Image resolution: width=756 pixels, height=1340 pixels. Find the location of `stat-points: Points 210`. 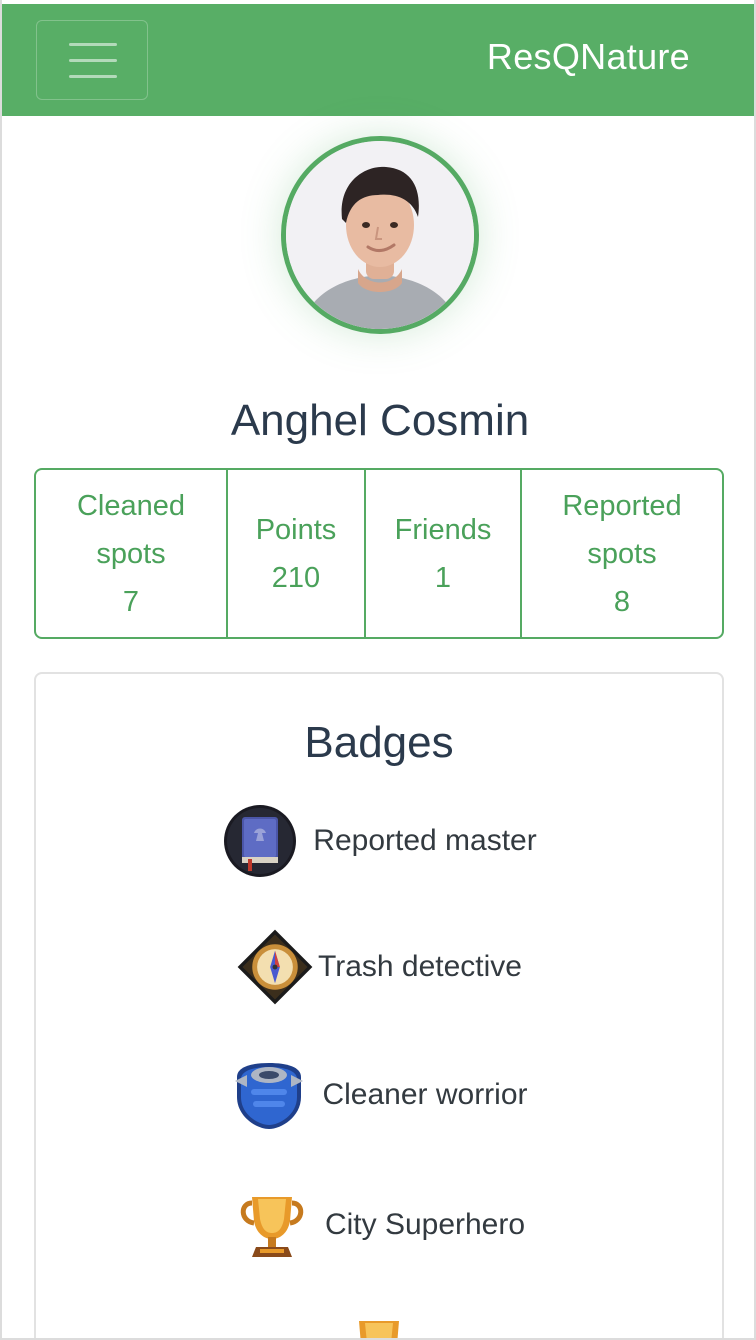

stat-points: Points 210 is located at coordinates (297, 553).